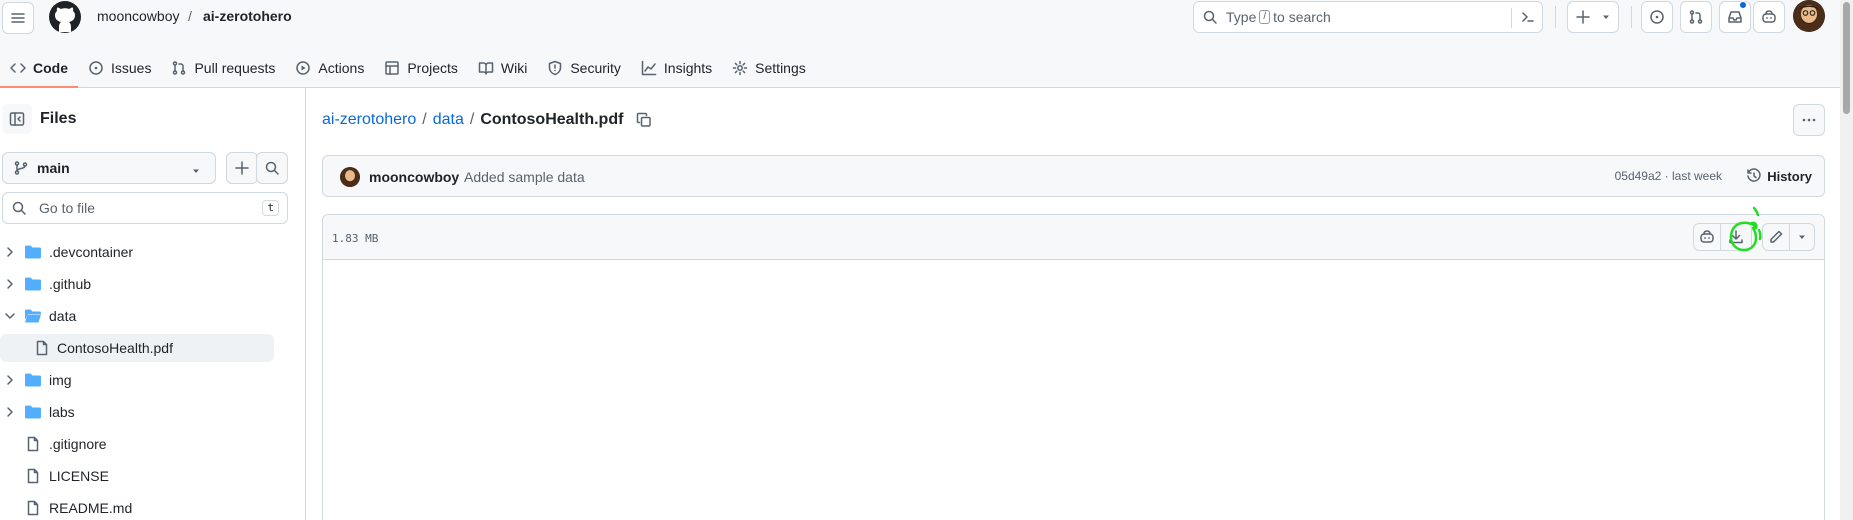 The image size is (1853, 520). I want to click on tab-code: Code, so click(39, 68).